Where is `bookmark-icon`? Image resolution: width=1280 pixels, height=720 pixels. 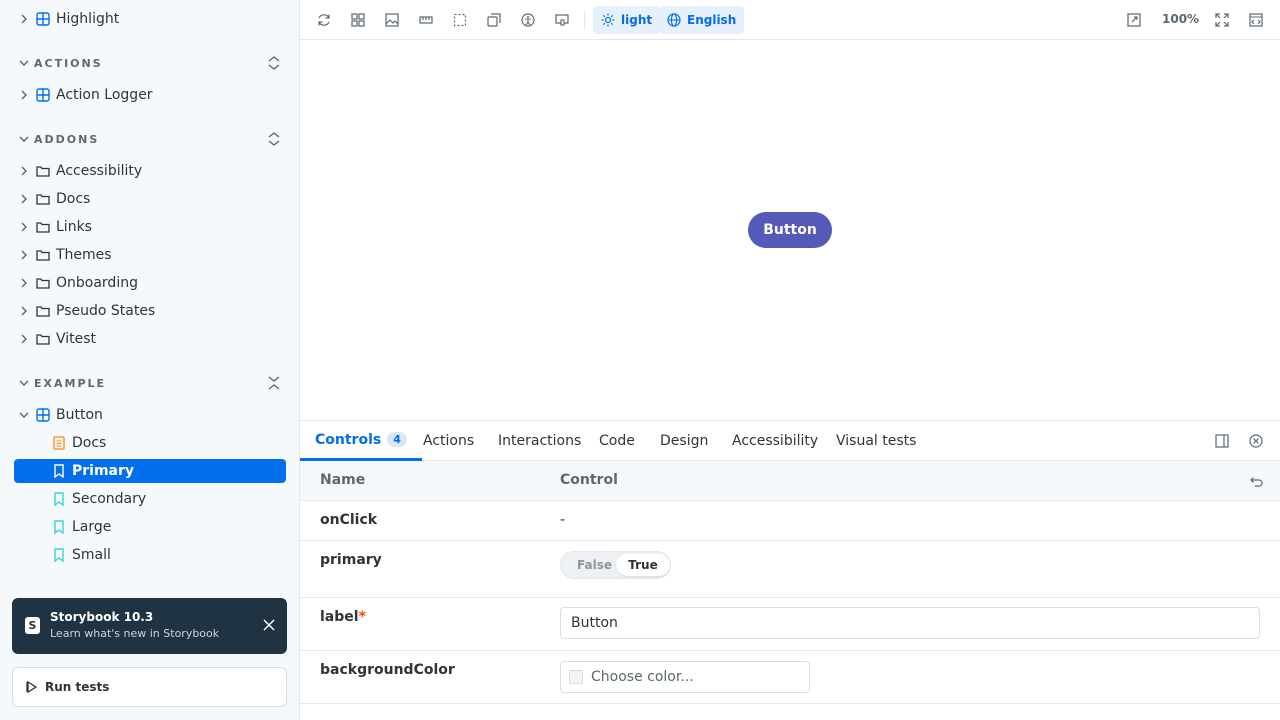 bookmark-icon is located at coordinates (59, 471).